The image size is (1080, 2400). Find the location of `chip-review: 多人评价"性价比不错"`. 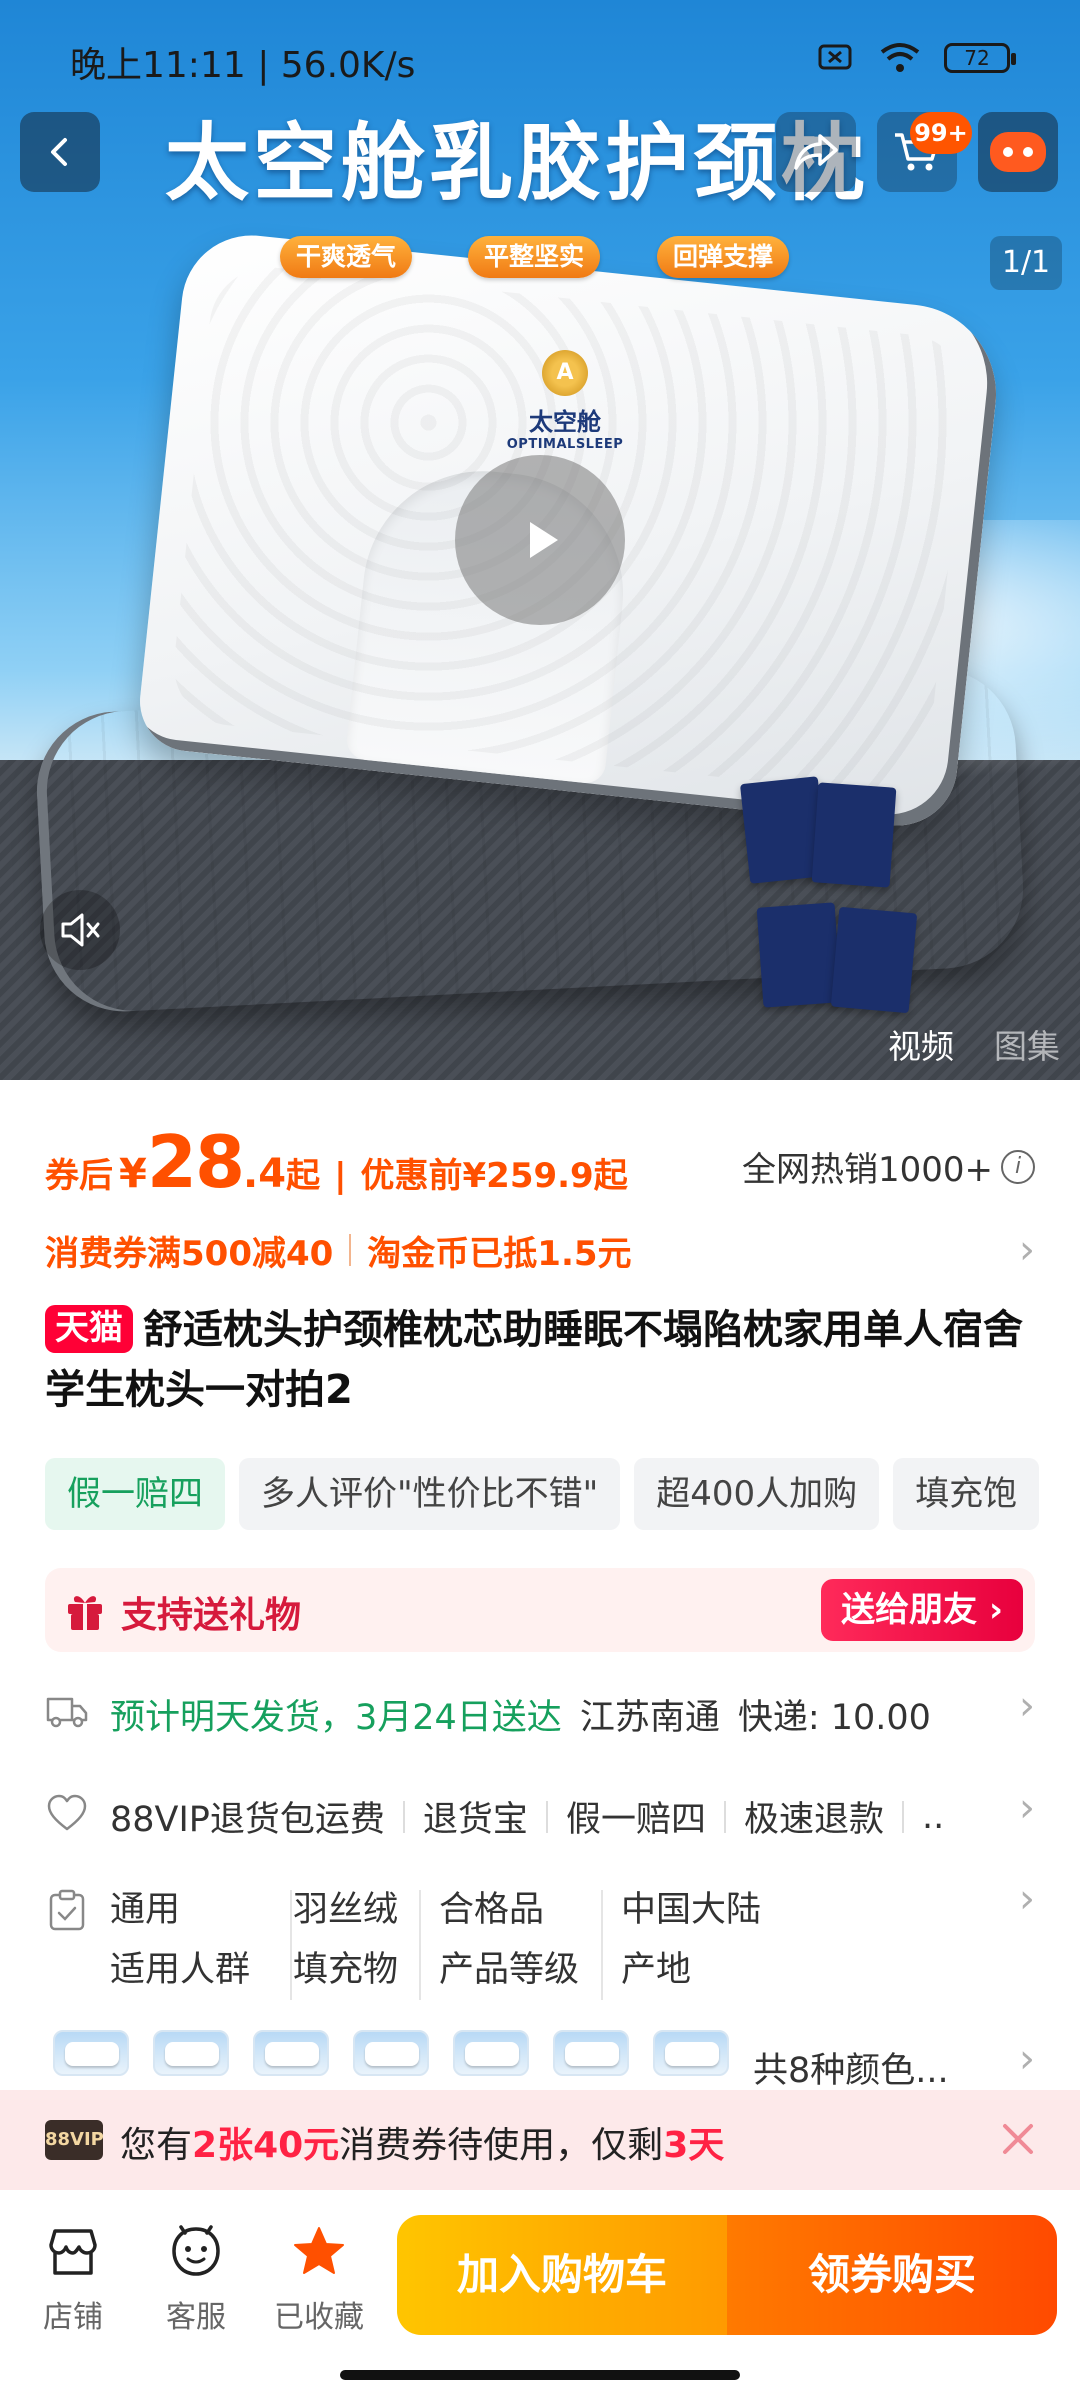

chip-review: 多人评价"性价比不错" is located at coordinates (430, 1494).